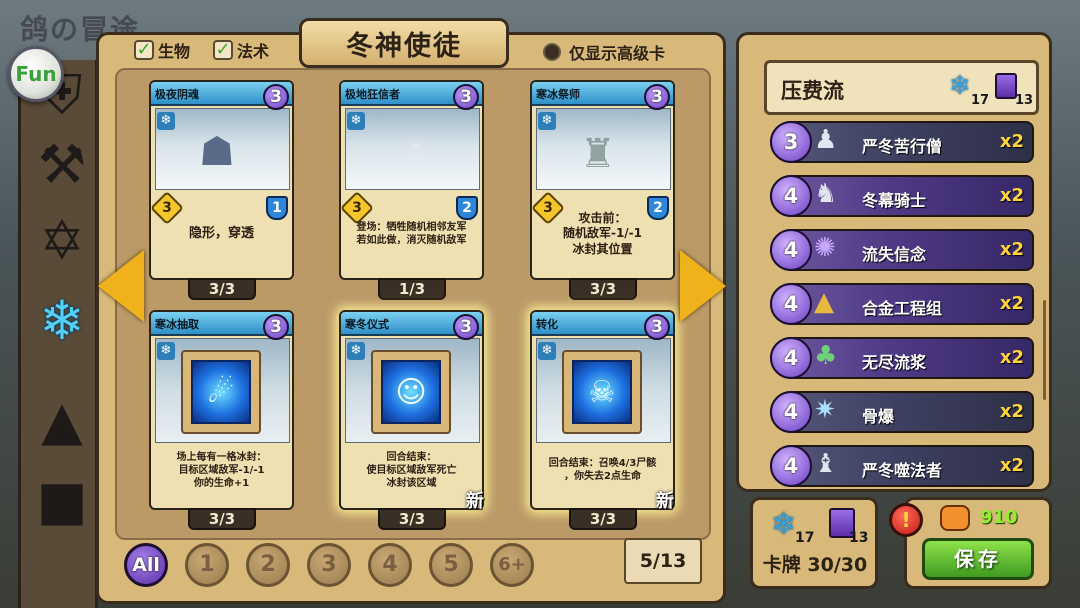 The width and height of the screenshot is (1080, 608). What do you see at coordinates (512, 565) in the screenshot?
I see `cost-filter-6plus: 6+` at bounding box center [512, 565].